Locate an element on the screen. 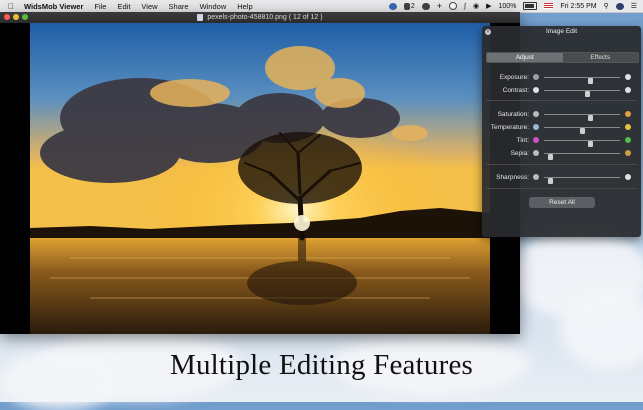 This screenshot has height=410, width=643. slider-row-temperature: Temperature: is located at coordinates (561, 128).